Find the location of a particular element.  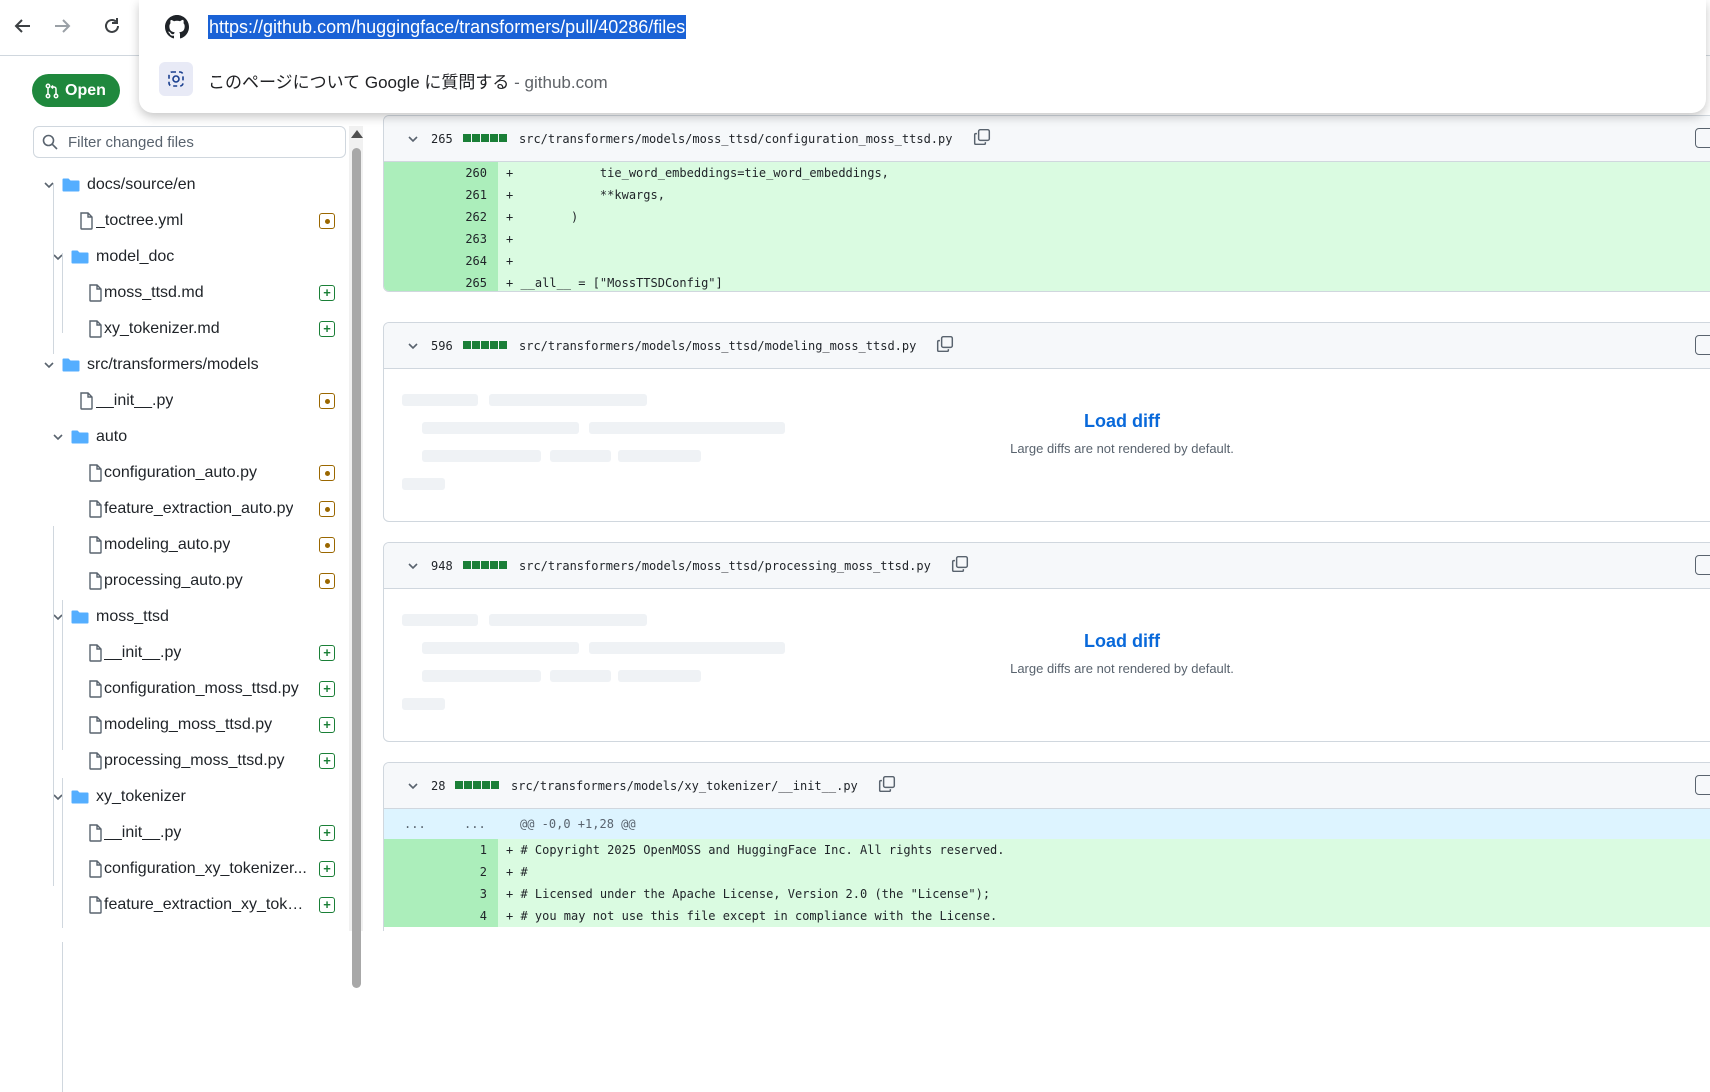

diff-hunk-header: ...... @@ -0,0 +1,28 @@ is located at coordinates (1047, 824).